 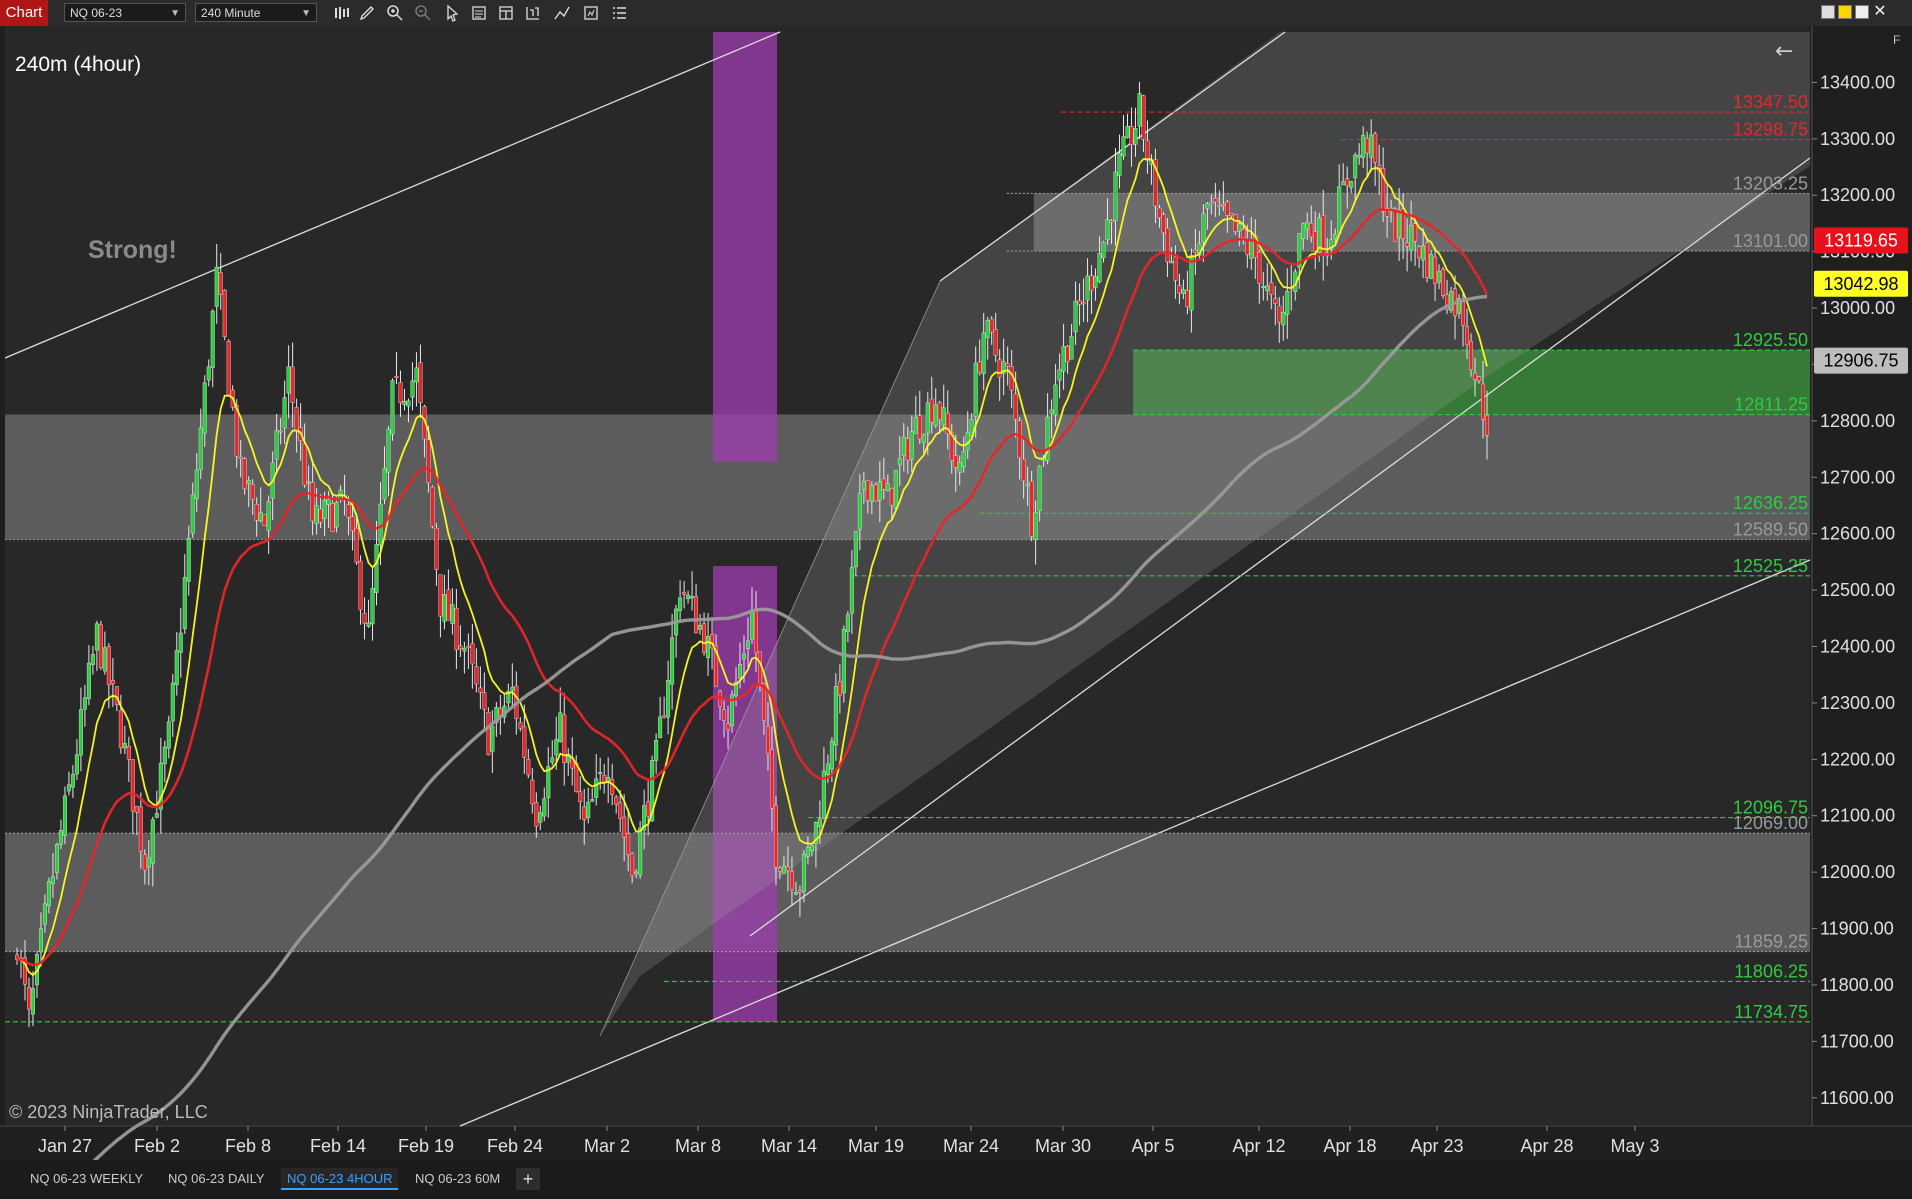 What do you see at coordinates (1771, 942) in the screenshot?
I see `level-label: 11859.25` at bounding box center [1771, 942].